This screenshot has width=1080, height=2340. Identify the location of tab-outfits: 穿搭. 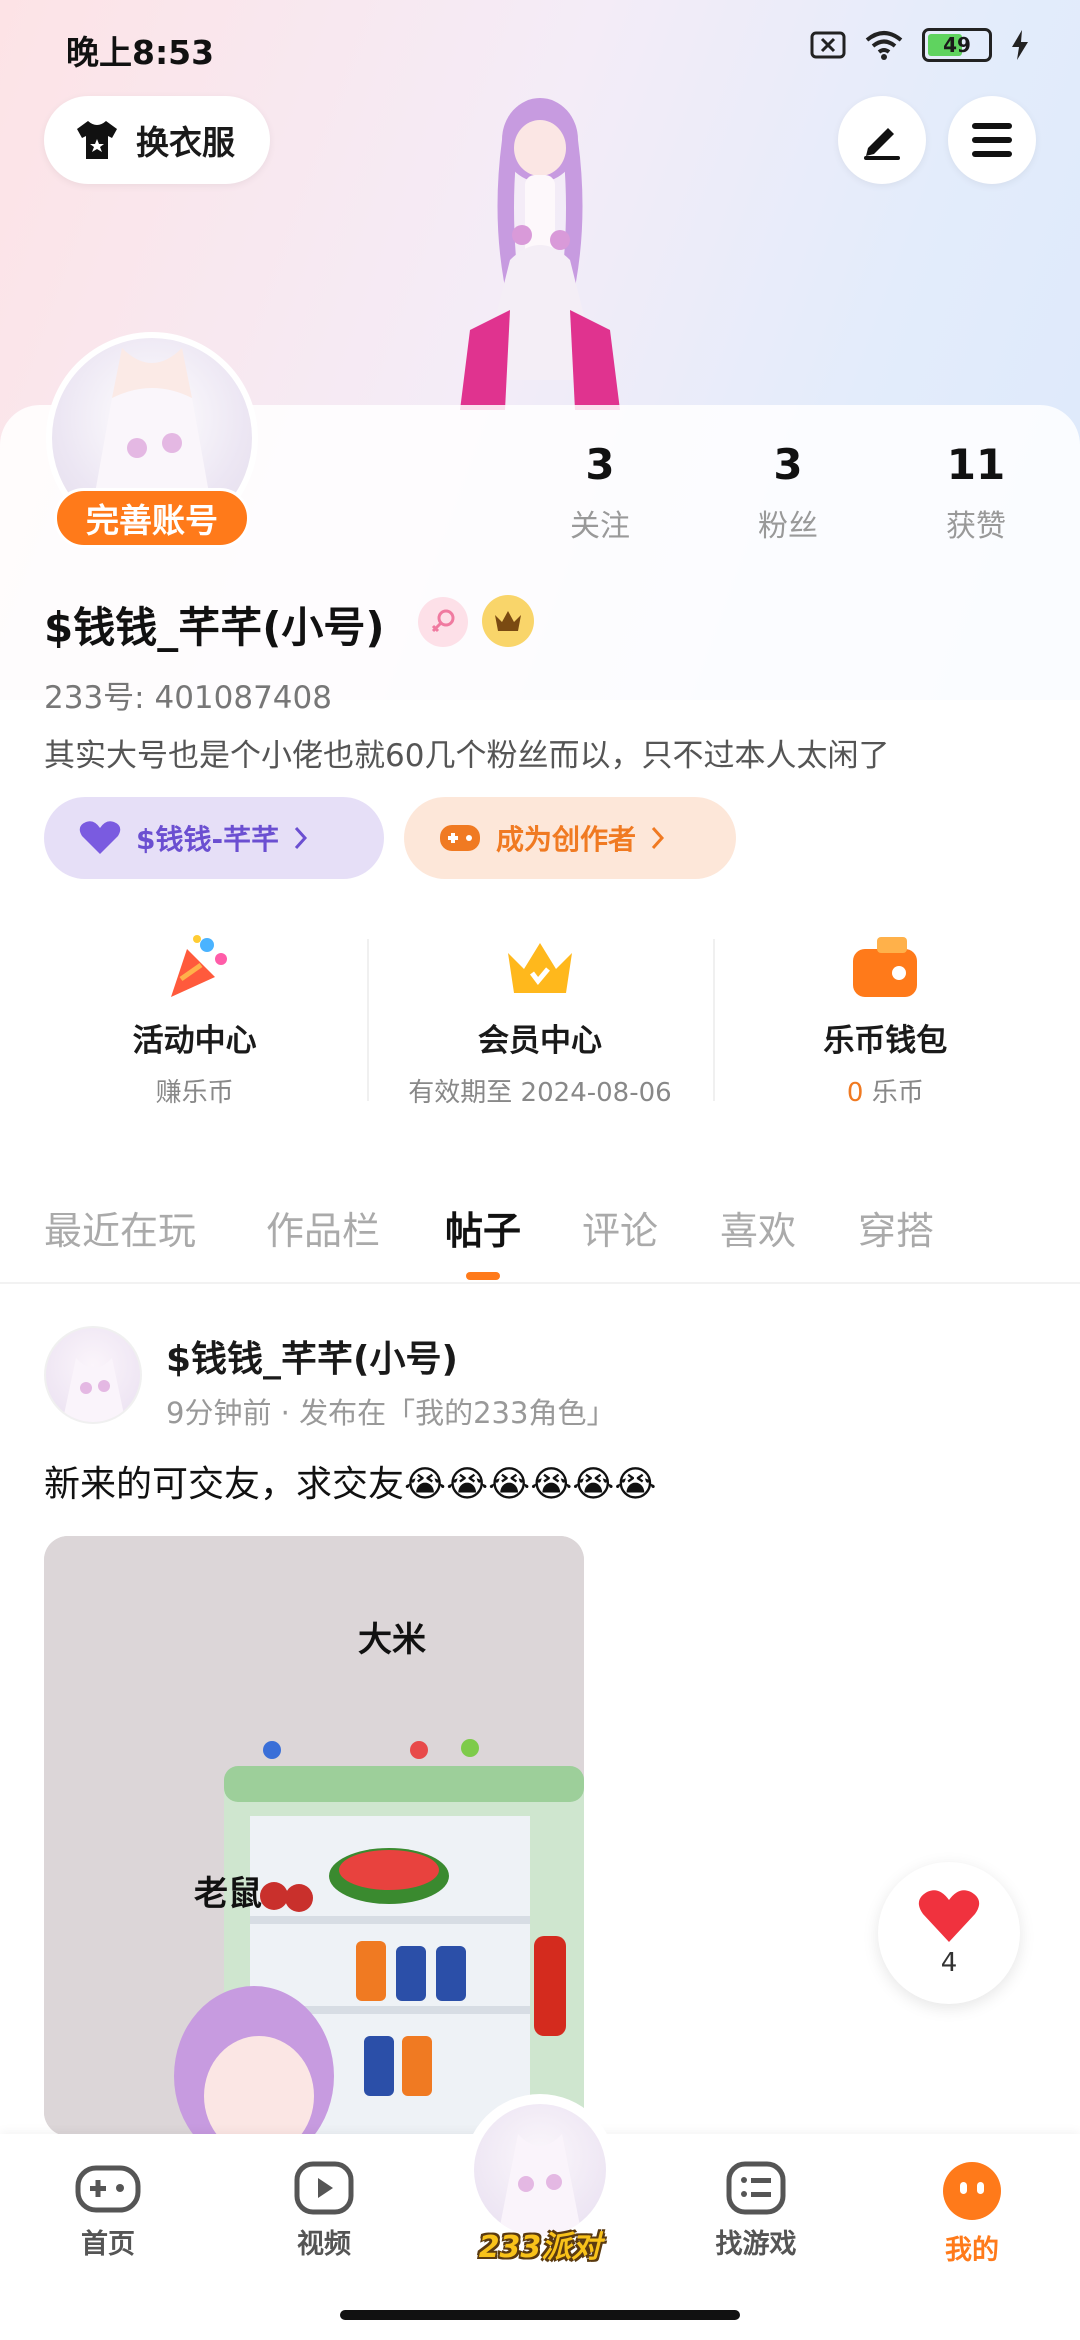
(896, 1227).